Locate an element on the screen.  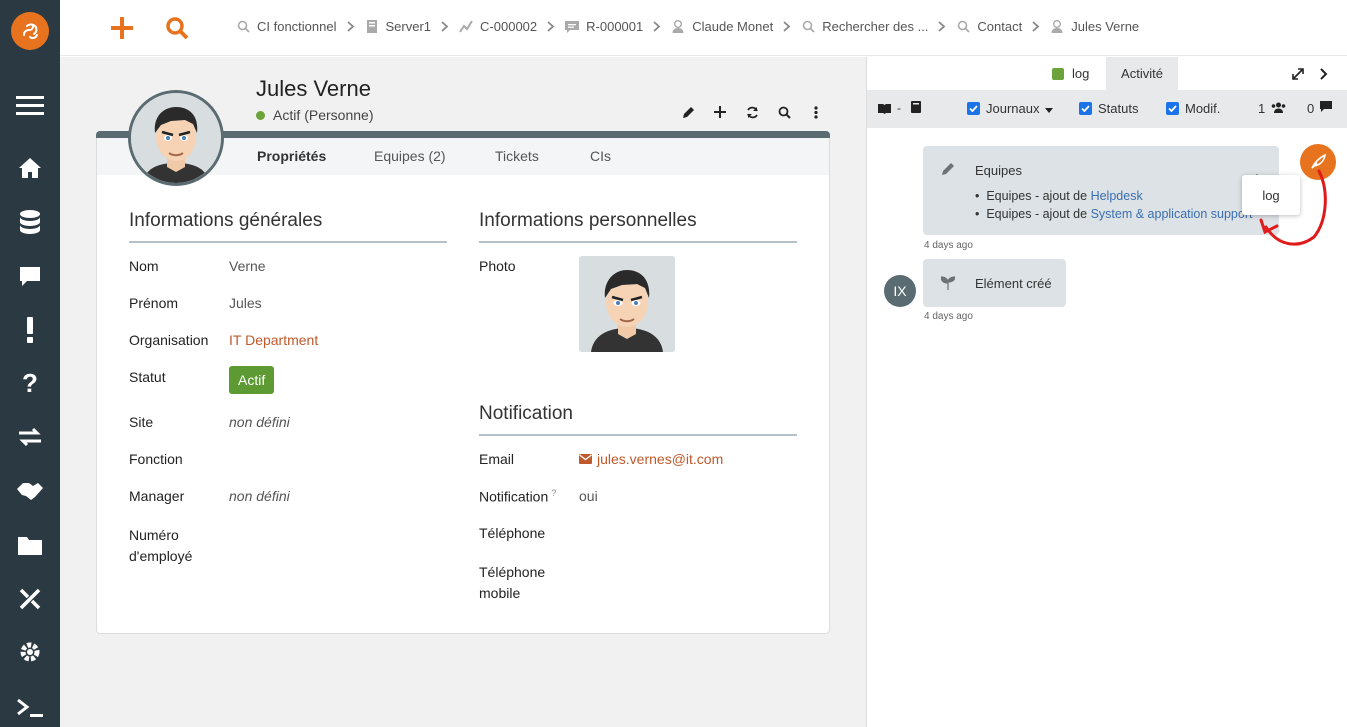
person-icon is located at coordinates (678, 27).